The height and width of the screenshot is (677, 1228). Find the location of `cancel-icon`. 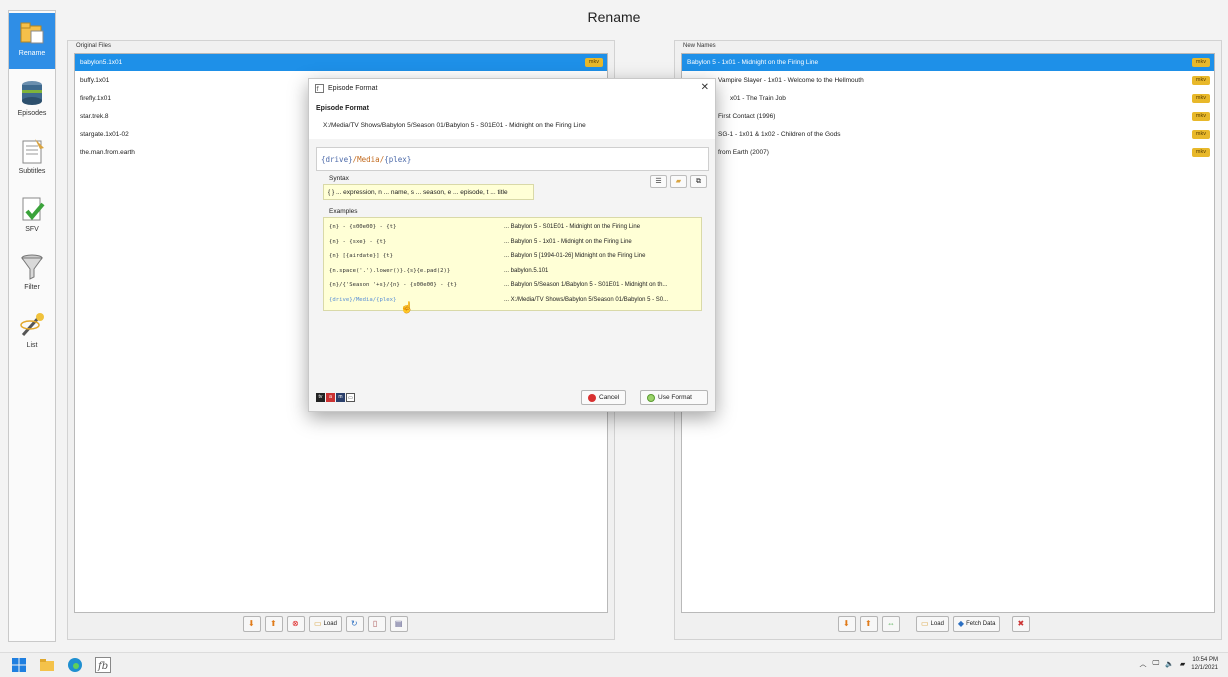

cancel-icon is located at coordinates (592, 397).